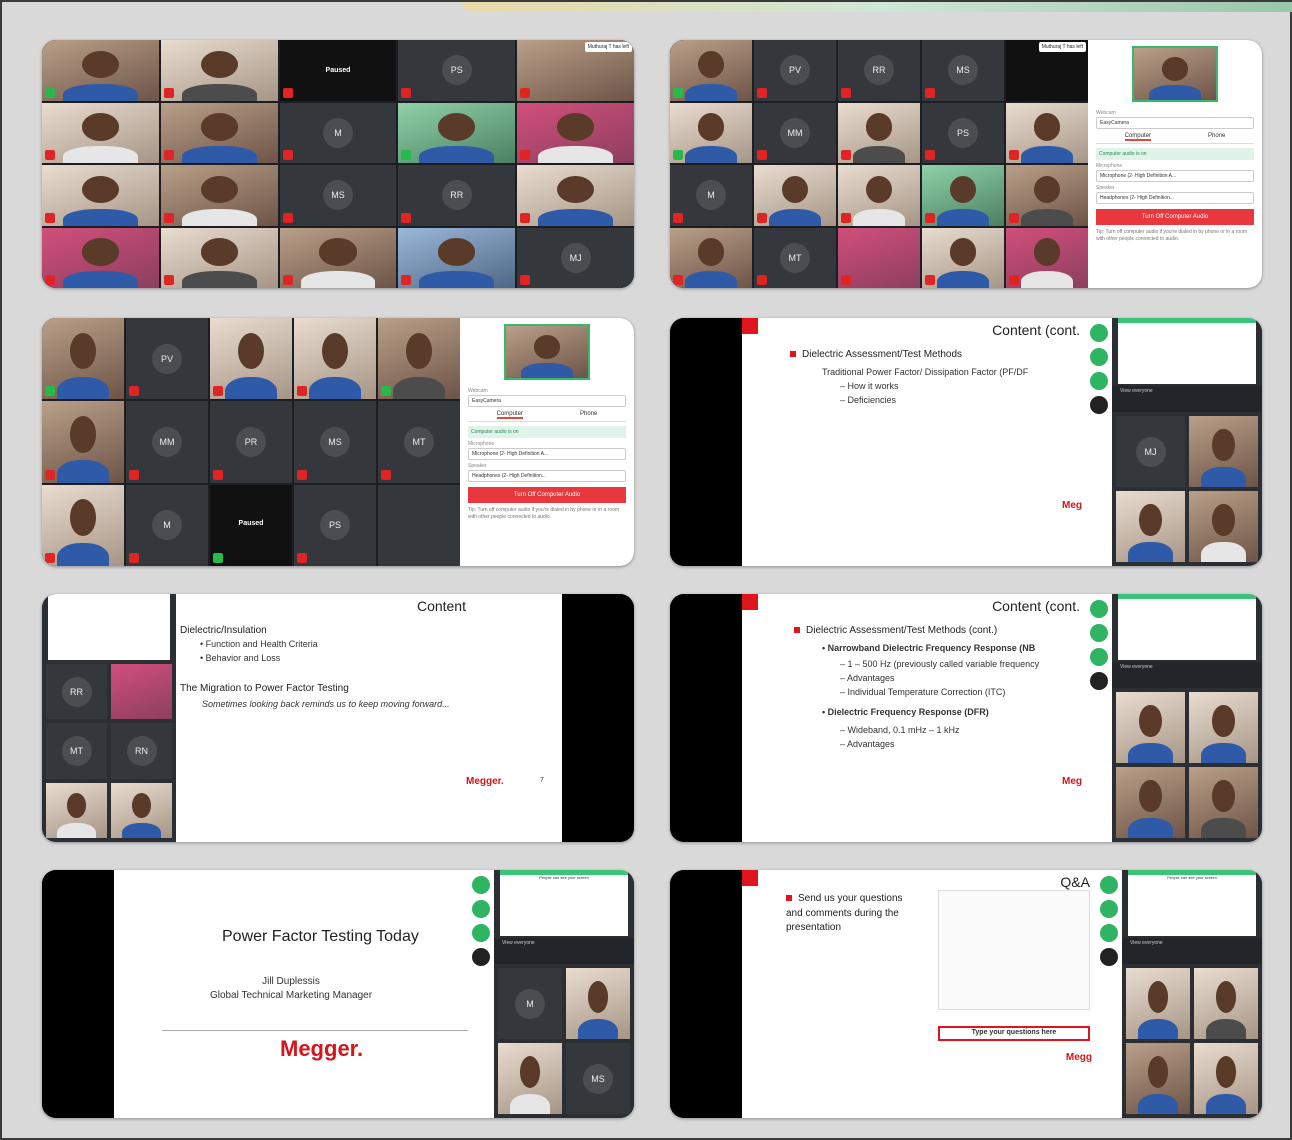  I want to click on video-tile: RN, so click(141, 751).